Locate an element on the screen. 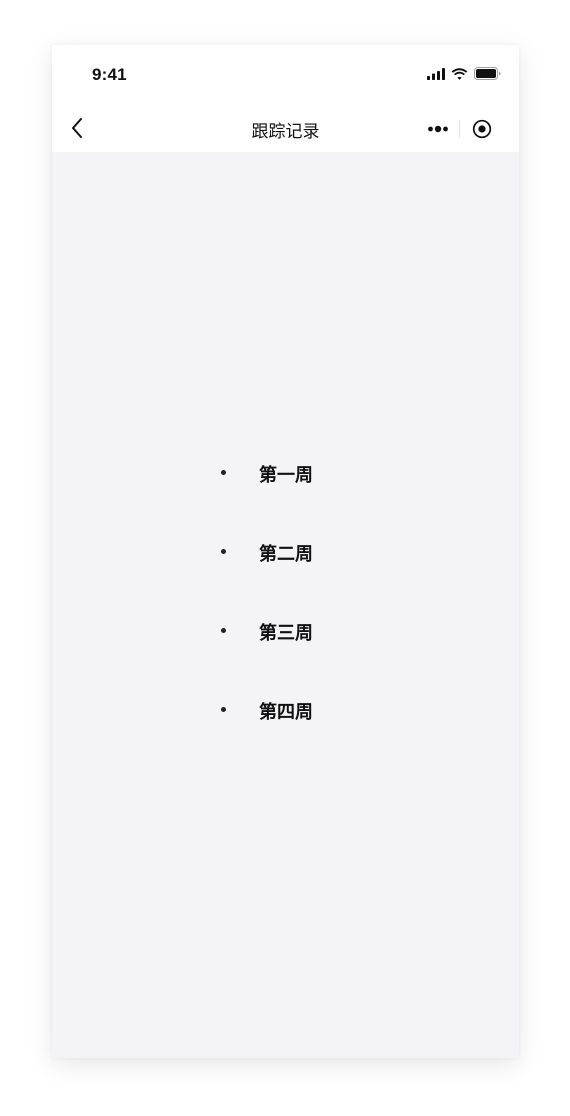 This screenshot has width=570, height=1116. status-icons is located at coordinates (464, 73).